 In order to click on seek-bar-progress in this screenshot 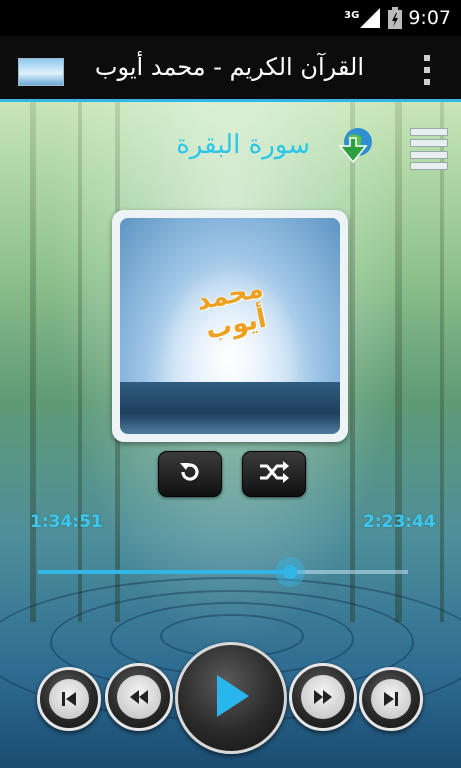, I will do `click(164, 572)`.